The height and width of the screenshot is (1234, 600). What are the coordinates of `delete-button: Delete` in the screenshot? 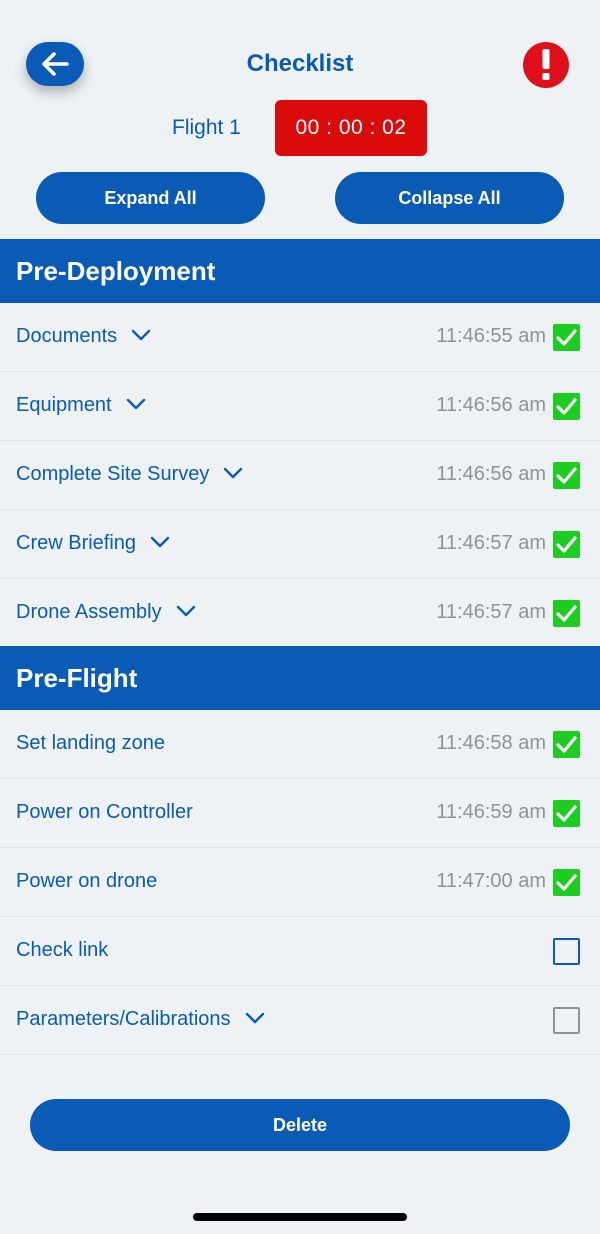 It's located at (300, 1125).